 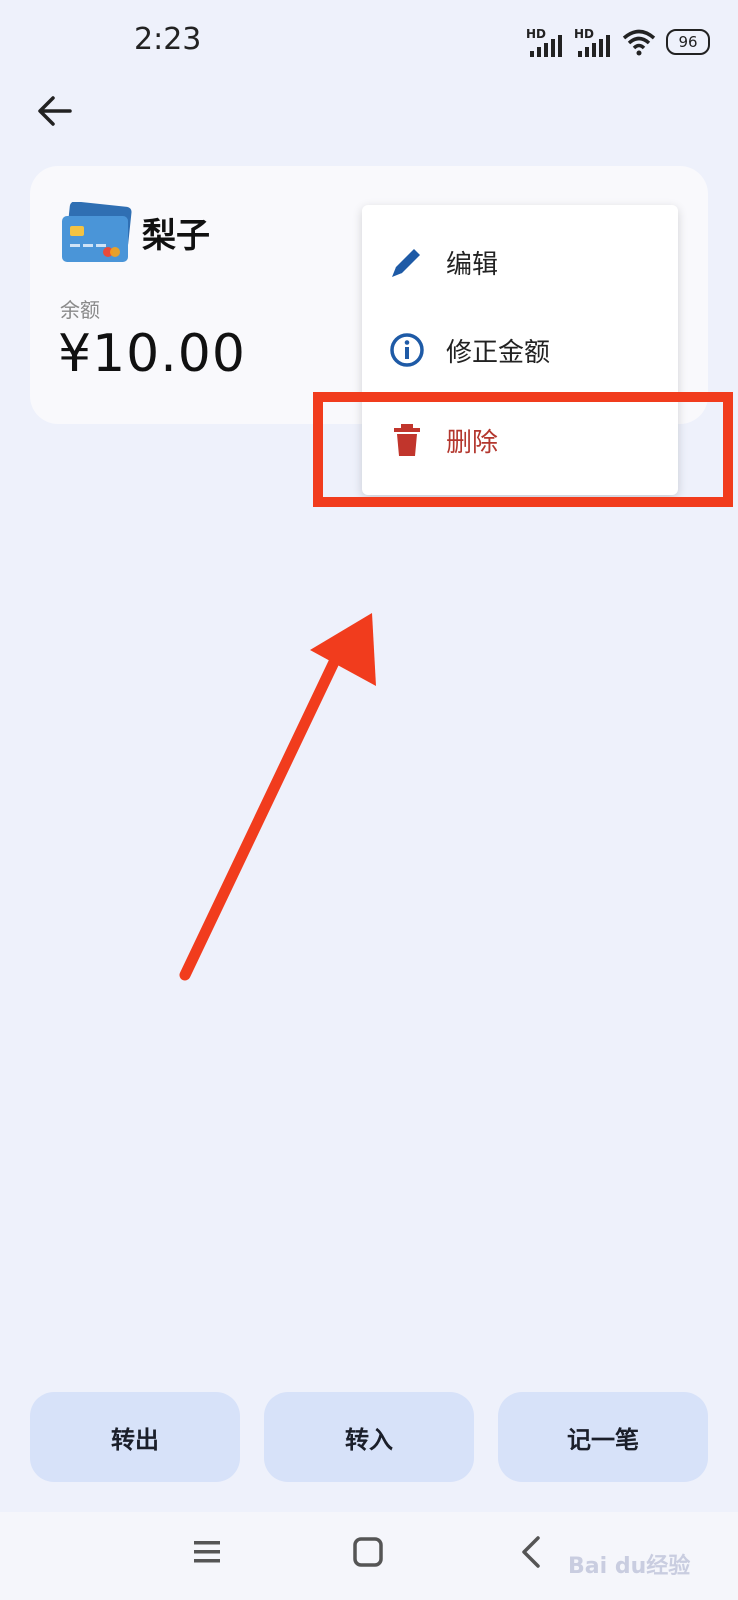 I want to click on home-square-icon, so click(x=368, y=1552).